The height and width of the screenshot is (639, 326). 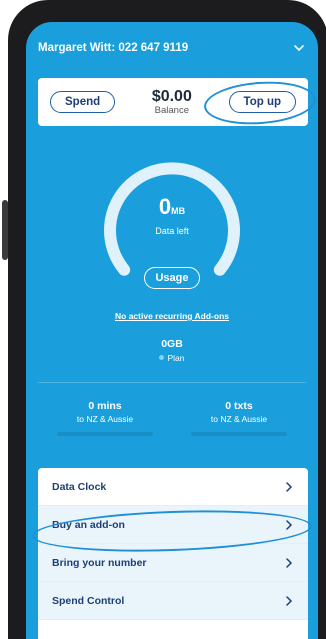 I want to click on plan-amount: 0GB, so click(x=172, y=344).